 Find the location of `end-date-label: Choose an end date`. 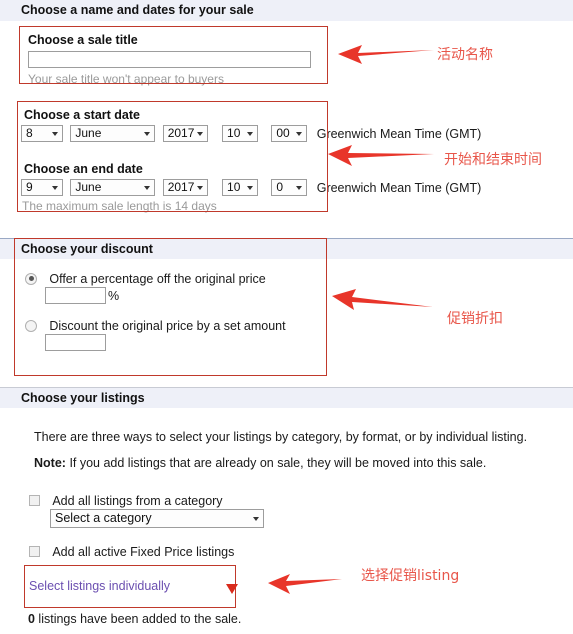

end-date-label: Choose an end date is located at coordinates (83, 169).